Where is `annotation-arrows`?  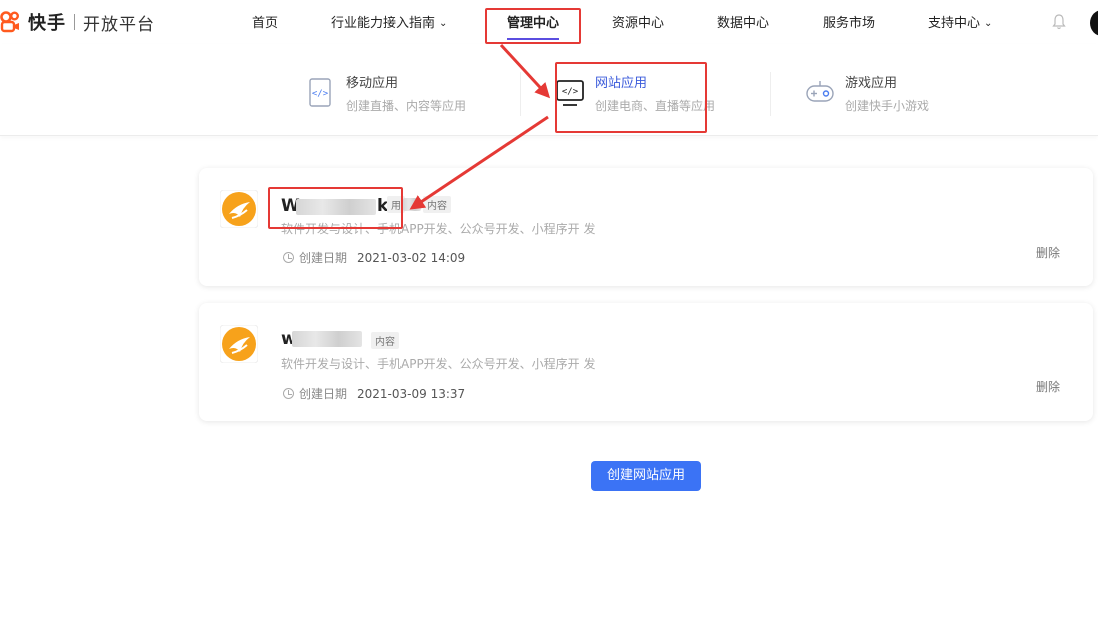 annotation-arrows is located at coordinates (480, 126).